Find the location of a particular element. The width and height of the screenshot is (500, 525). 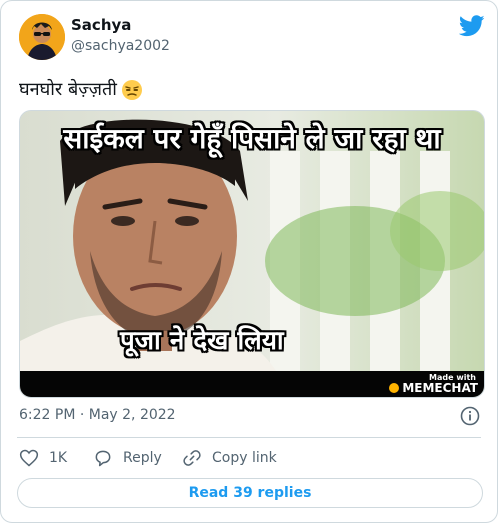

link-icon is located at coordinates (192, 458).